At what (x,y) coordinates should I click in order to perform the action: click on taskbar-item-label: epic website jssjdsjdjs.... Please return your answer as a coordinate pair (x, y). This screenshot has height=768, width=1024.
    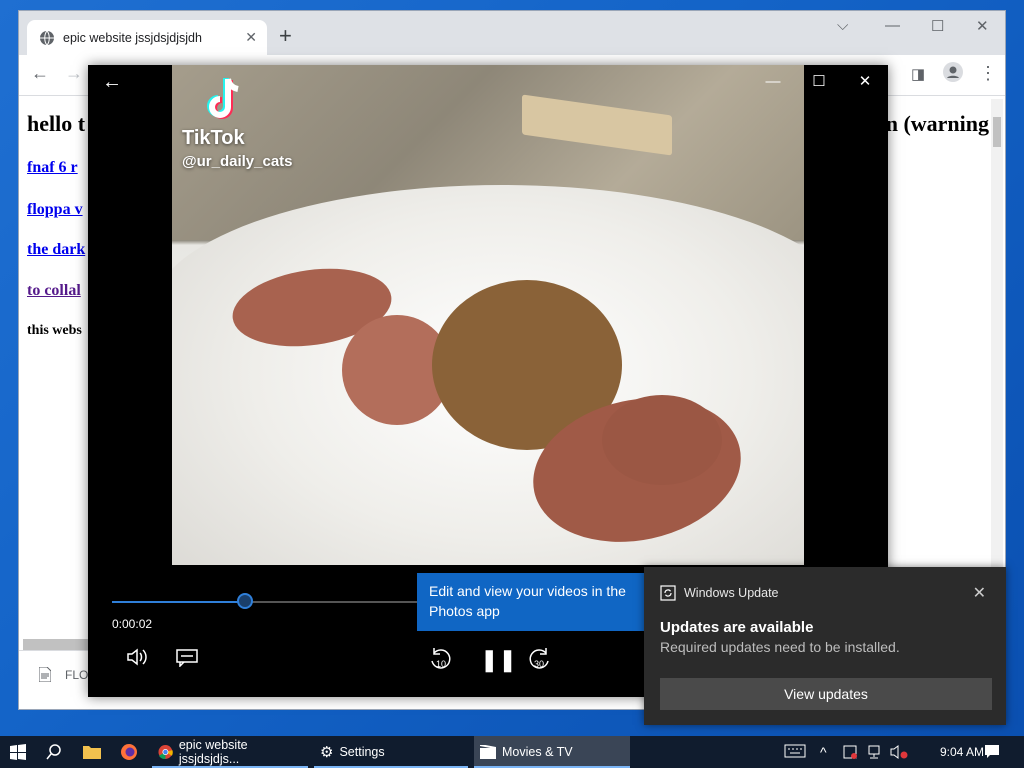
    Looking at the image, I should click on (213, 752).